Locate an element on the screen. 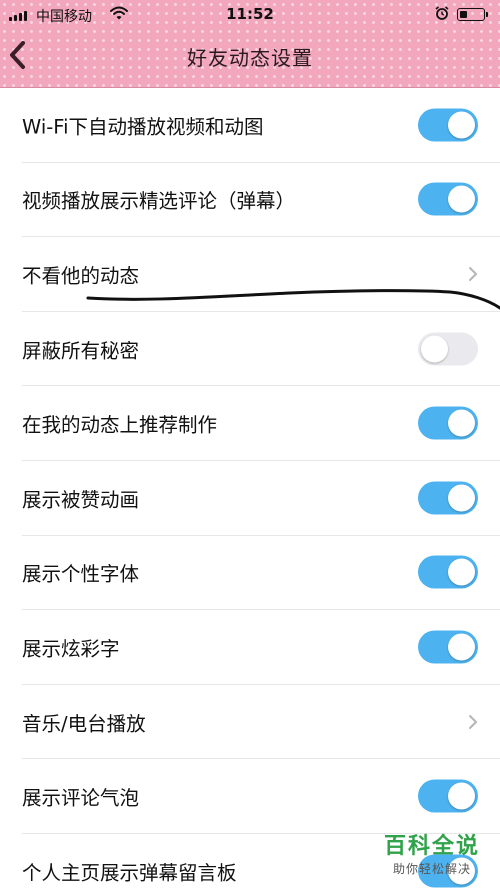 The height and width of the screenshot is (889, 500). setting-label: Wi-Fi下自动播放视频和动图 is located at coordinates (143, 127).